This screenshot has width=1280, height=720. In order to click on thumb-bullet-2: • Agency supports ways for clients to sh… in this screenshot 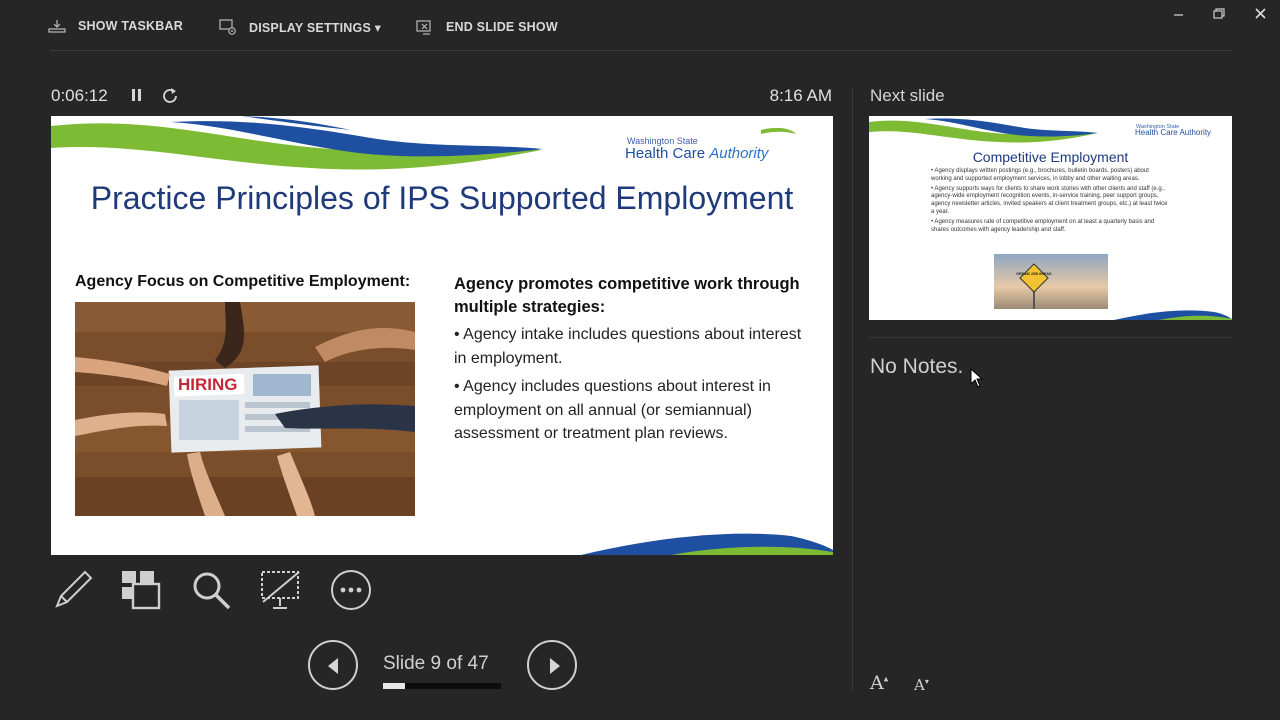, I will do `click(1049, 200)`.